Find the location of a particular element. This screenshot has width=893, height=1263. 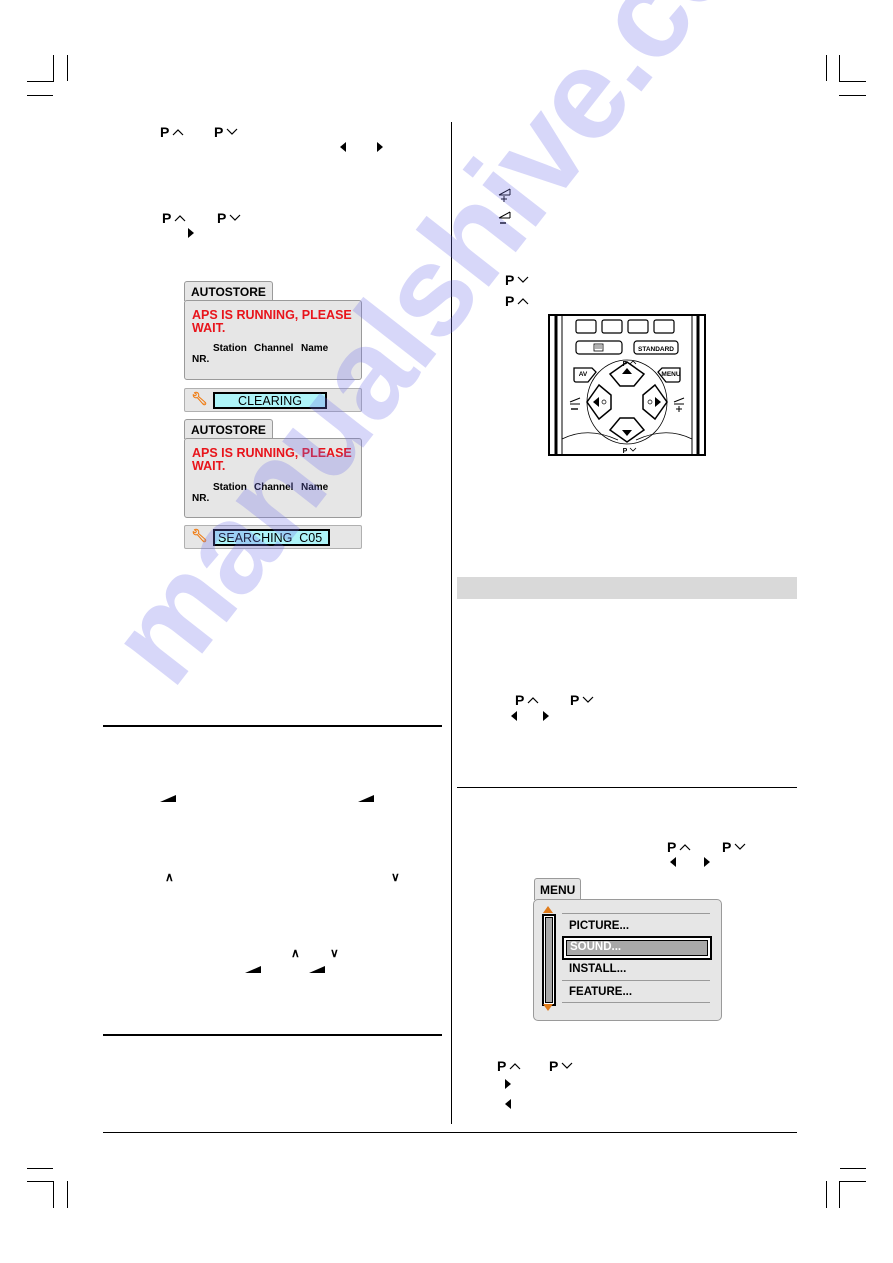

osd-status-bar: 🔧︎ SEARCHING C05 is located at coordinates (273, 537).